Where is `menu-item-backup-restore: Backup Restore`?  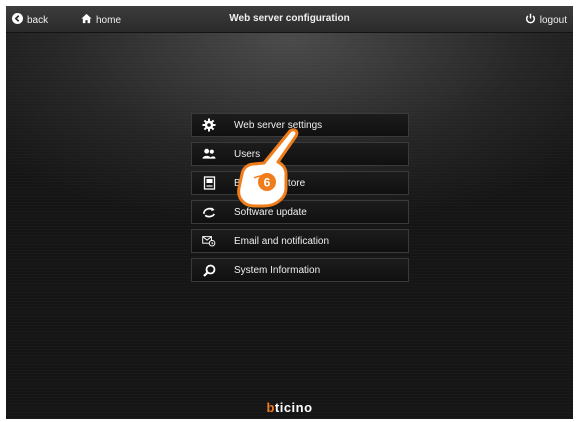
menu-item-backup-restore: Backup Restore is located at coordinates (300, 183).